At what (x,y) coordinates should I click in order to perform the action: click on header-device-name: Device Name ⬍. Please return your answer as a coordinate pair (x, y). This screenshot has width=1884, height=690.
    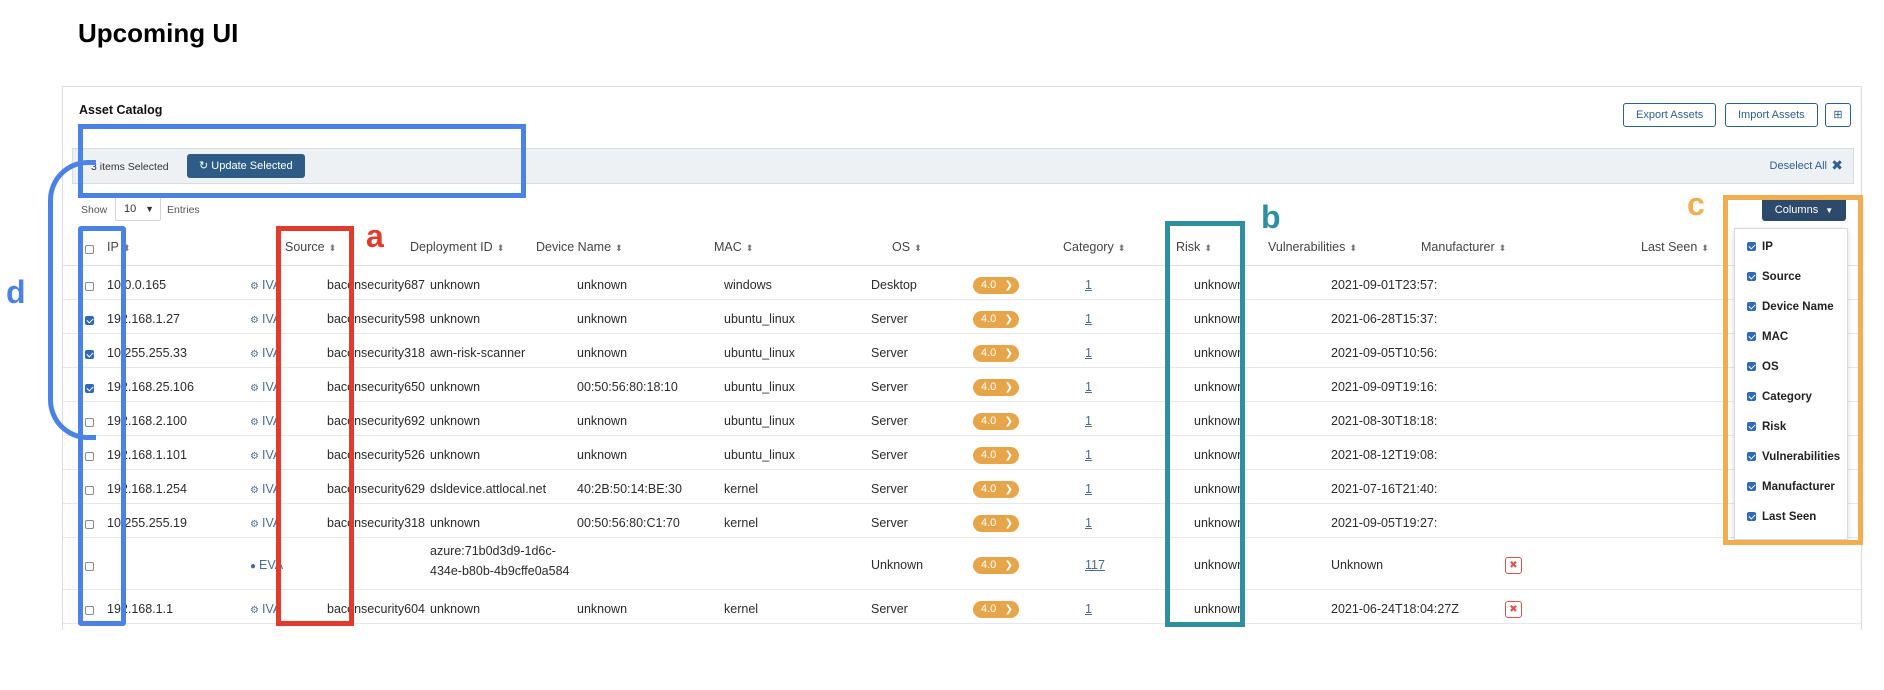
    Looking at the image, I should click on (579, 247).